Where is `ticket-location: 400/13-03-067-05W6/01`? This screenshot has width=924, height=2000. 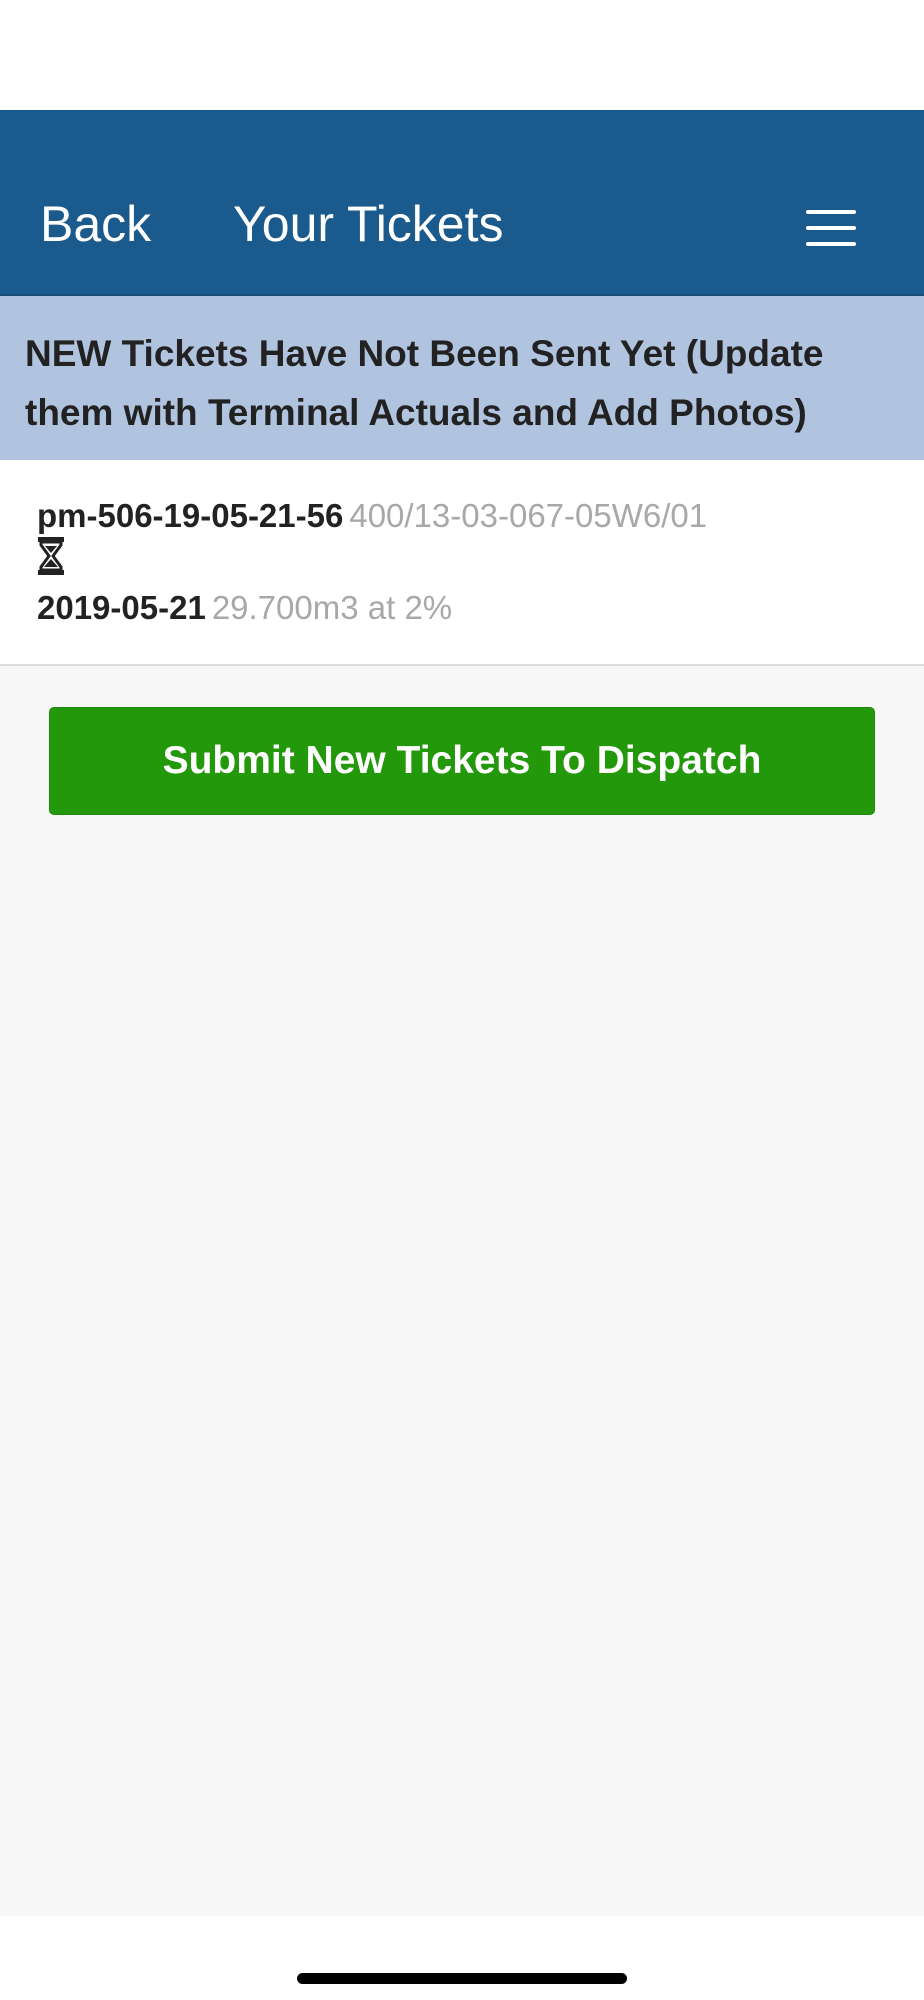
ticket-location: 400/13-03-067-05W6/01 is located at coordinates (528, 515).